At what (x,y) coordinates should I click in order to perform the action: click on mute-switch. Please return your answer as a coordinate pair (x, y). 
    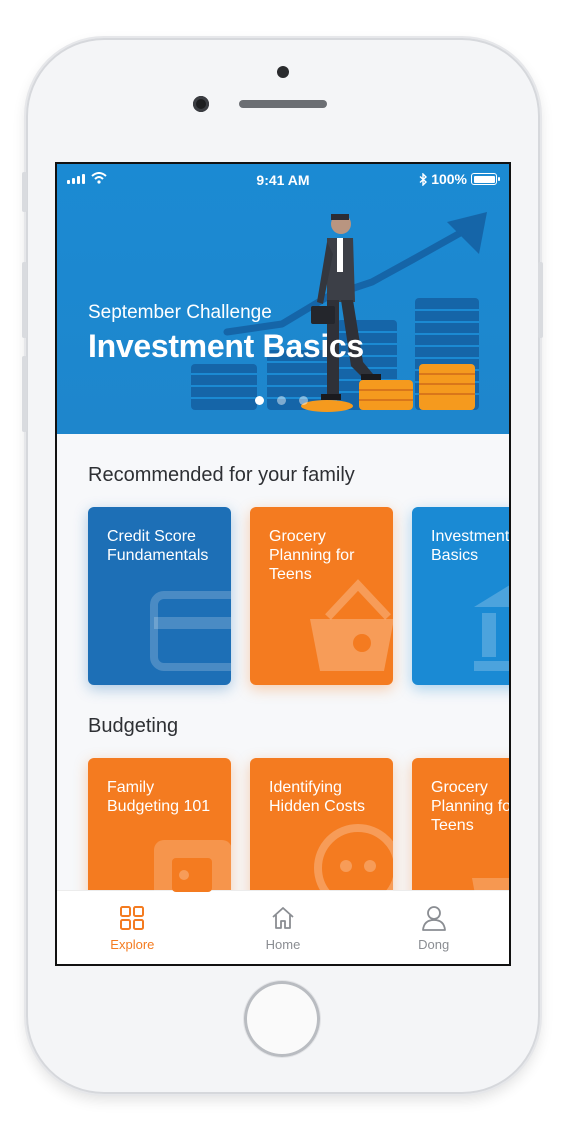
    Looking at the image, I should click on (24, 192).